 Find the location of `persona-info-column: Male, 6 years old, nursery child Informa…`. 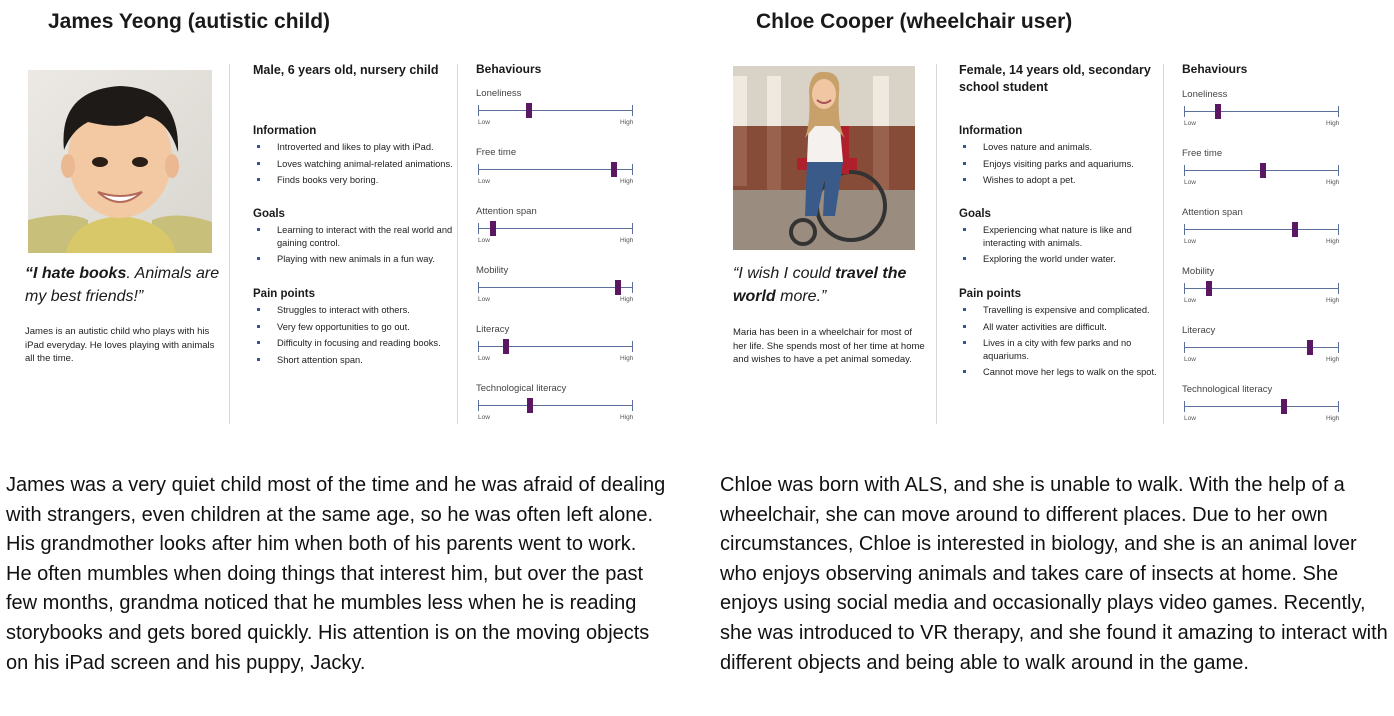

persona-info-column: Male, 6 years old, nursery child Informa… is located at coordinates (353, 213).